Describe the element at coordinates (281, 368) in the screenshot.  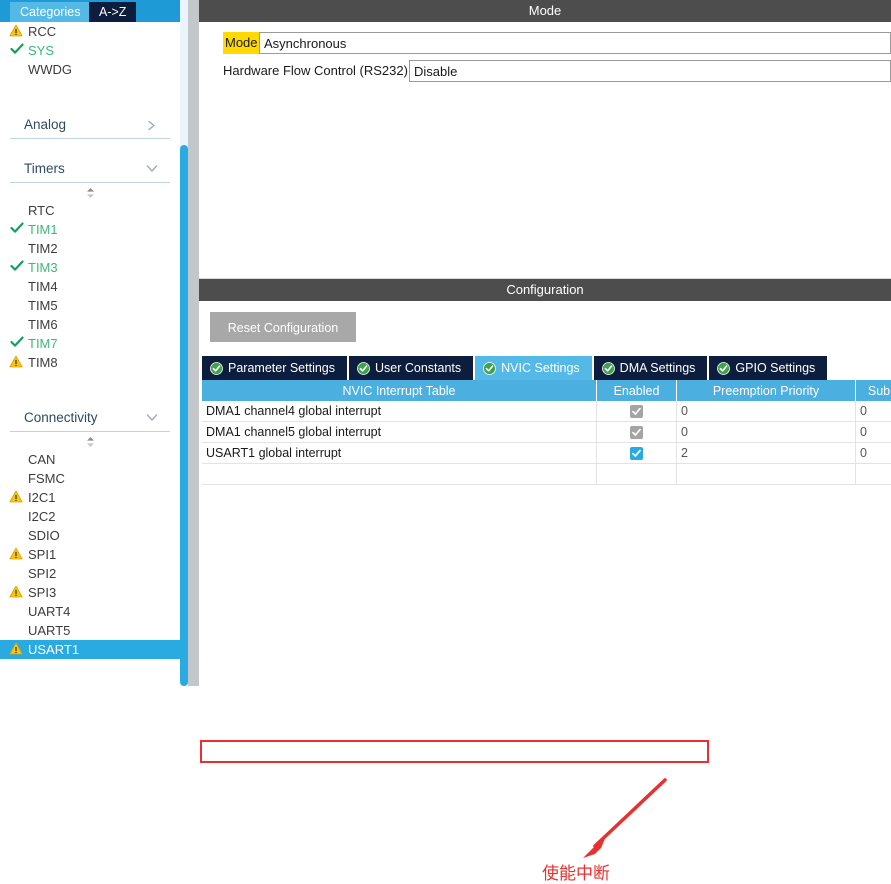
I see `tab-label: Parameter Settings` at that location.